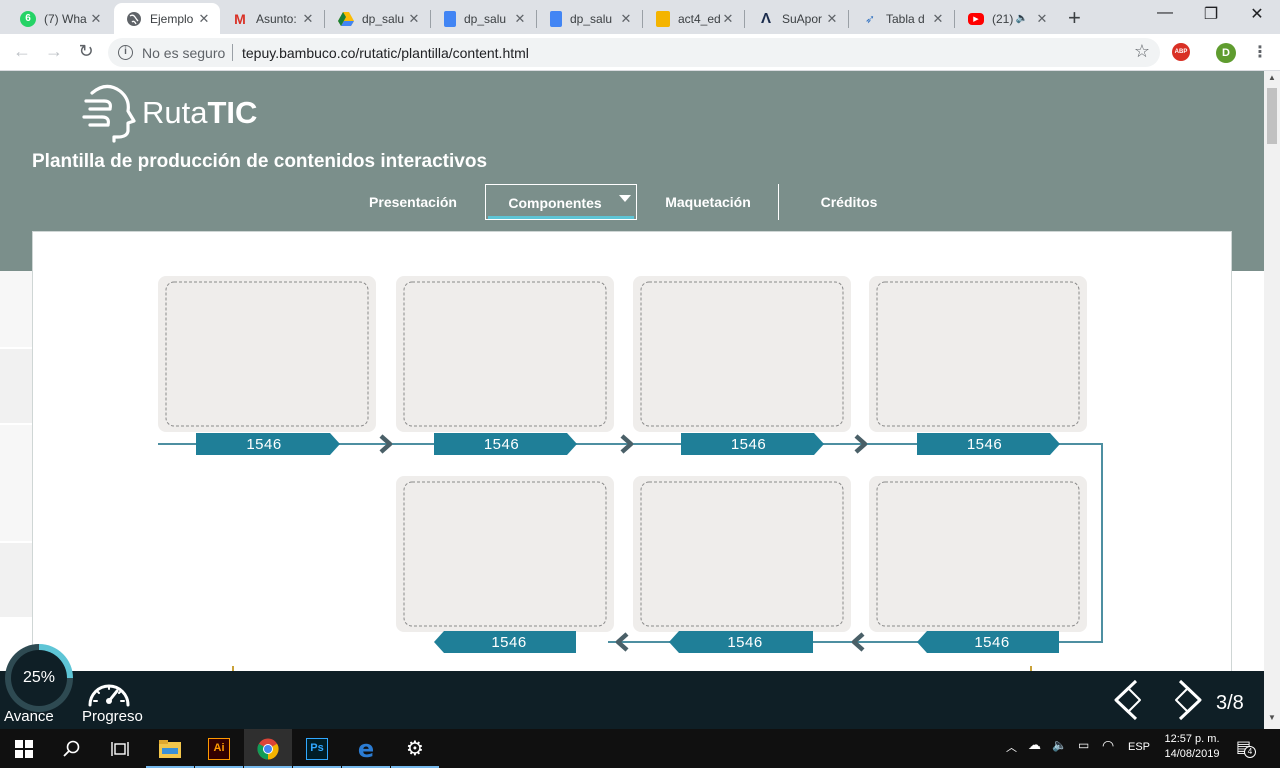  Describe the element at coordinates (1108, 745) in the screenshot. I see `wifi-icon: ◠` at that location.